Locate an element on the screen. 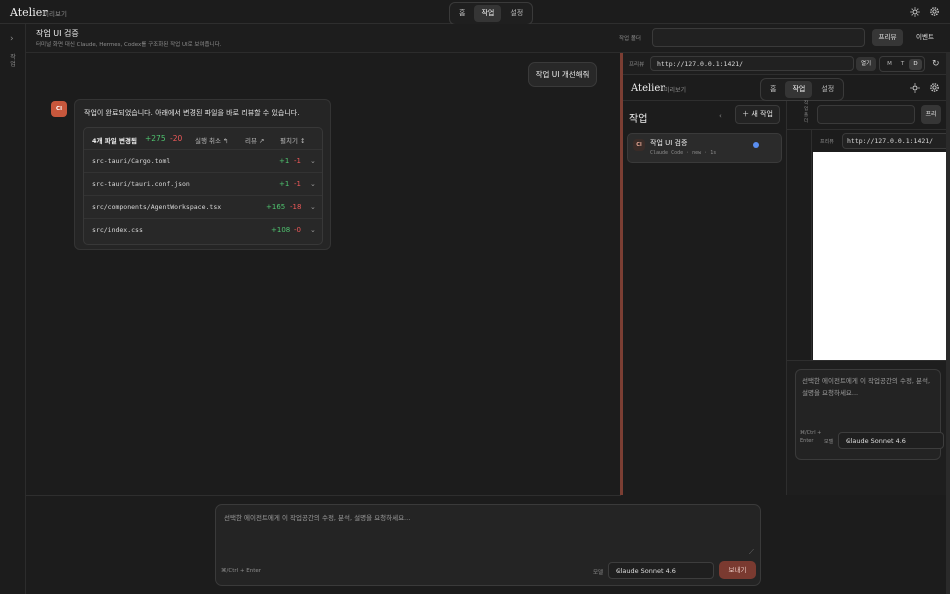 The height and width of the screenshot is (594, 950). inner-preview-frame: 프리뷰 http://127.0.0.1:1421/ is located at coordinates (880, 259).